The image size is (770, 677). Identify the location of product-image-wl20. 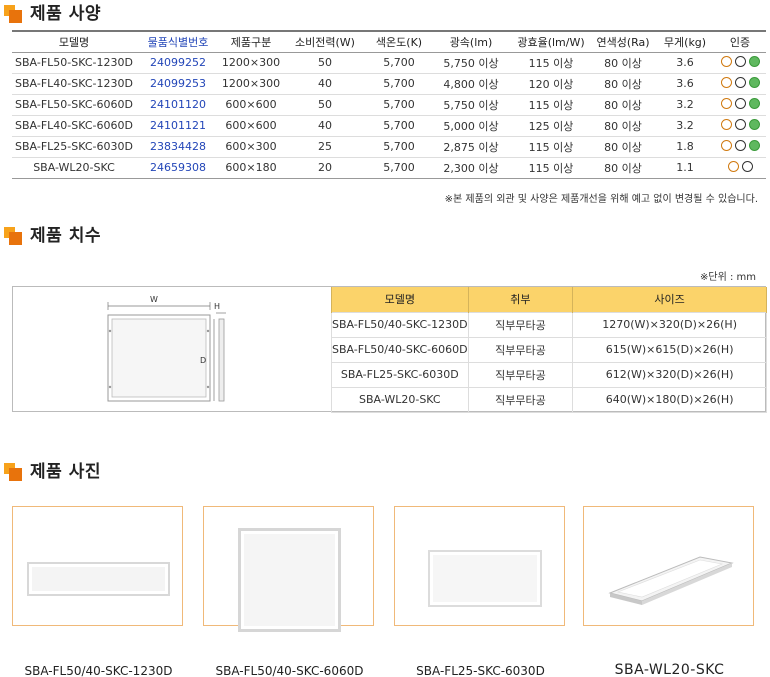
(671, 580).